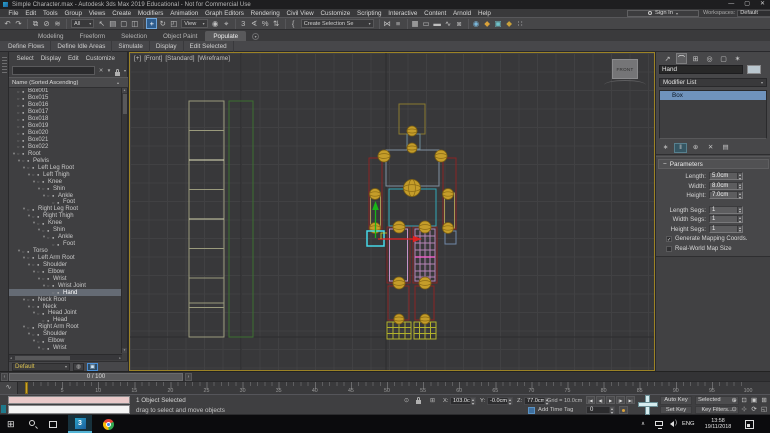 This screenshot has height=433, width=770. What do you see at coordinates (65, 160) in the screenshot?
I see `tree-item-pelvis: ▾ ○ ● Pelvis` at bounding box center [65, 160].